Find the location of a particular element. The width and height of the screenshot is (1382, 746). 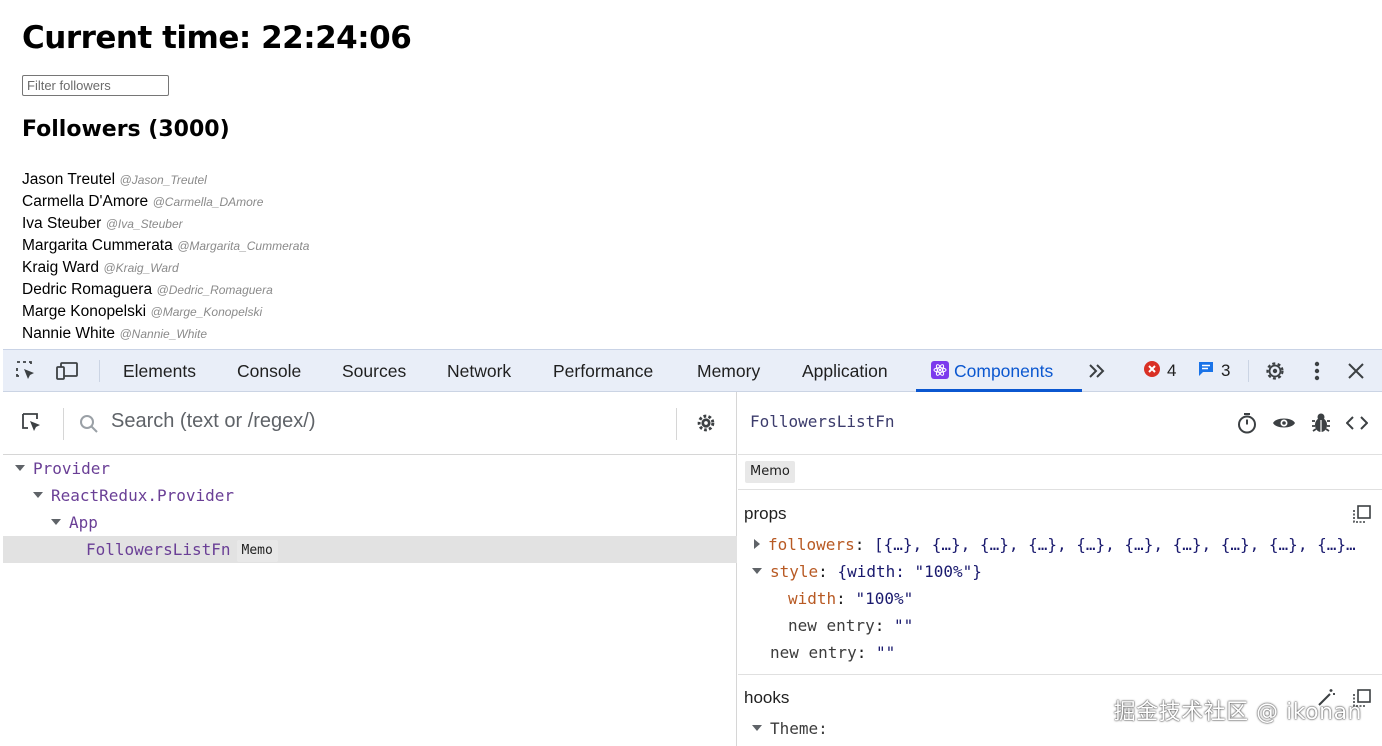

inspected-component-name: FollowersListFn is located at coordinates (822, 421).